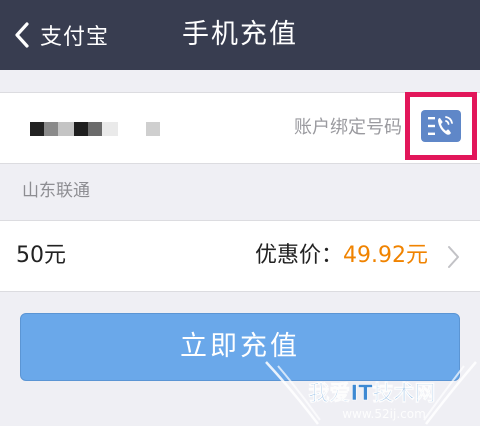 This screenshot has height=426, width=480. I want to click on contact-picker-button, so click(441, 126).